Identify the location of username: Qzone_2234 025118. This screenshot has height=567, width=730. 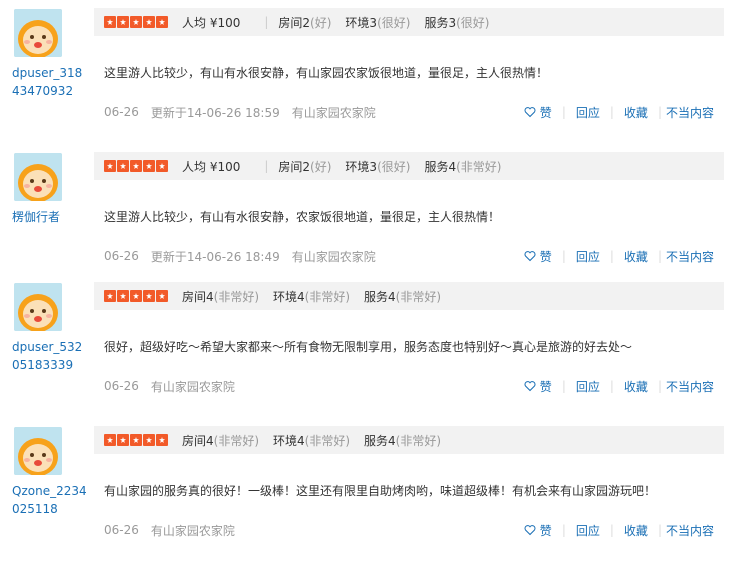
(49, 500).